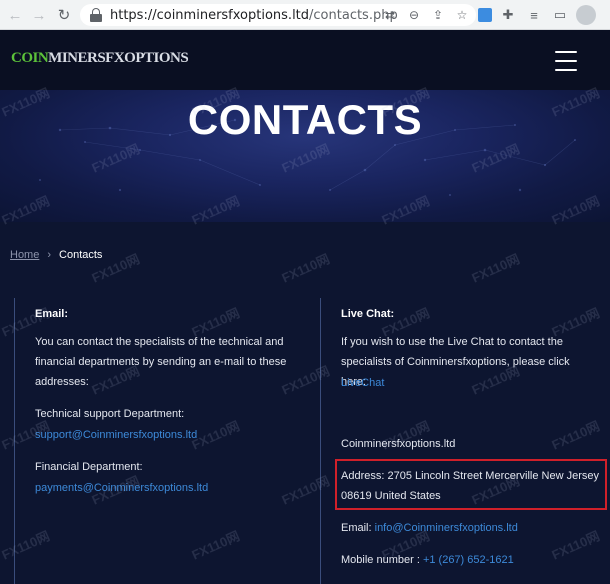  Describe the element at coordinates (414, 15) in the screenshot. I see `zoom-icon: ⊖` at that location.